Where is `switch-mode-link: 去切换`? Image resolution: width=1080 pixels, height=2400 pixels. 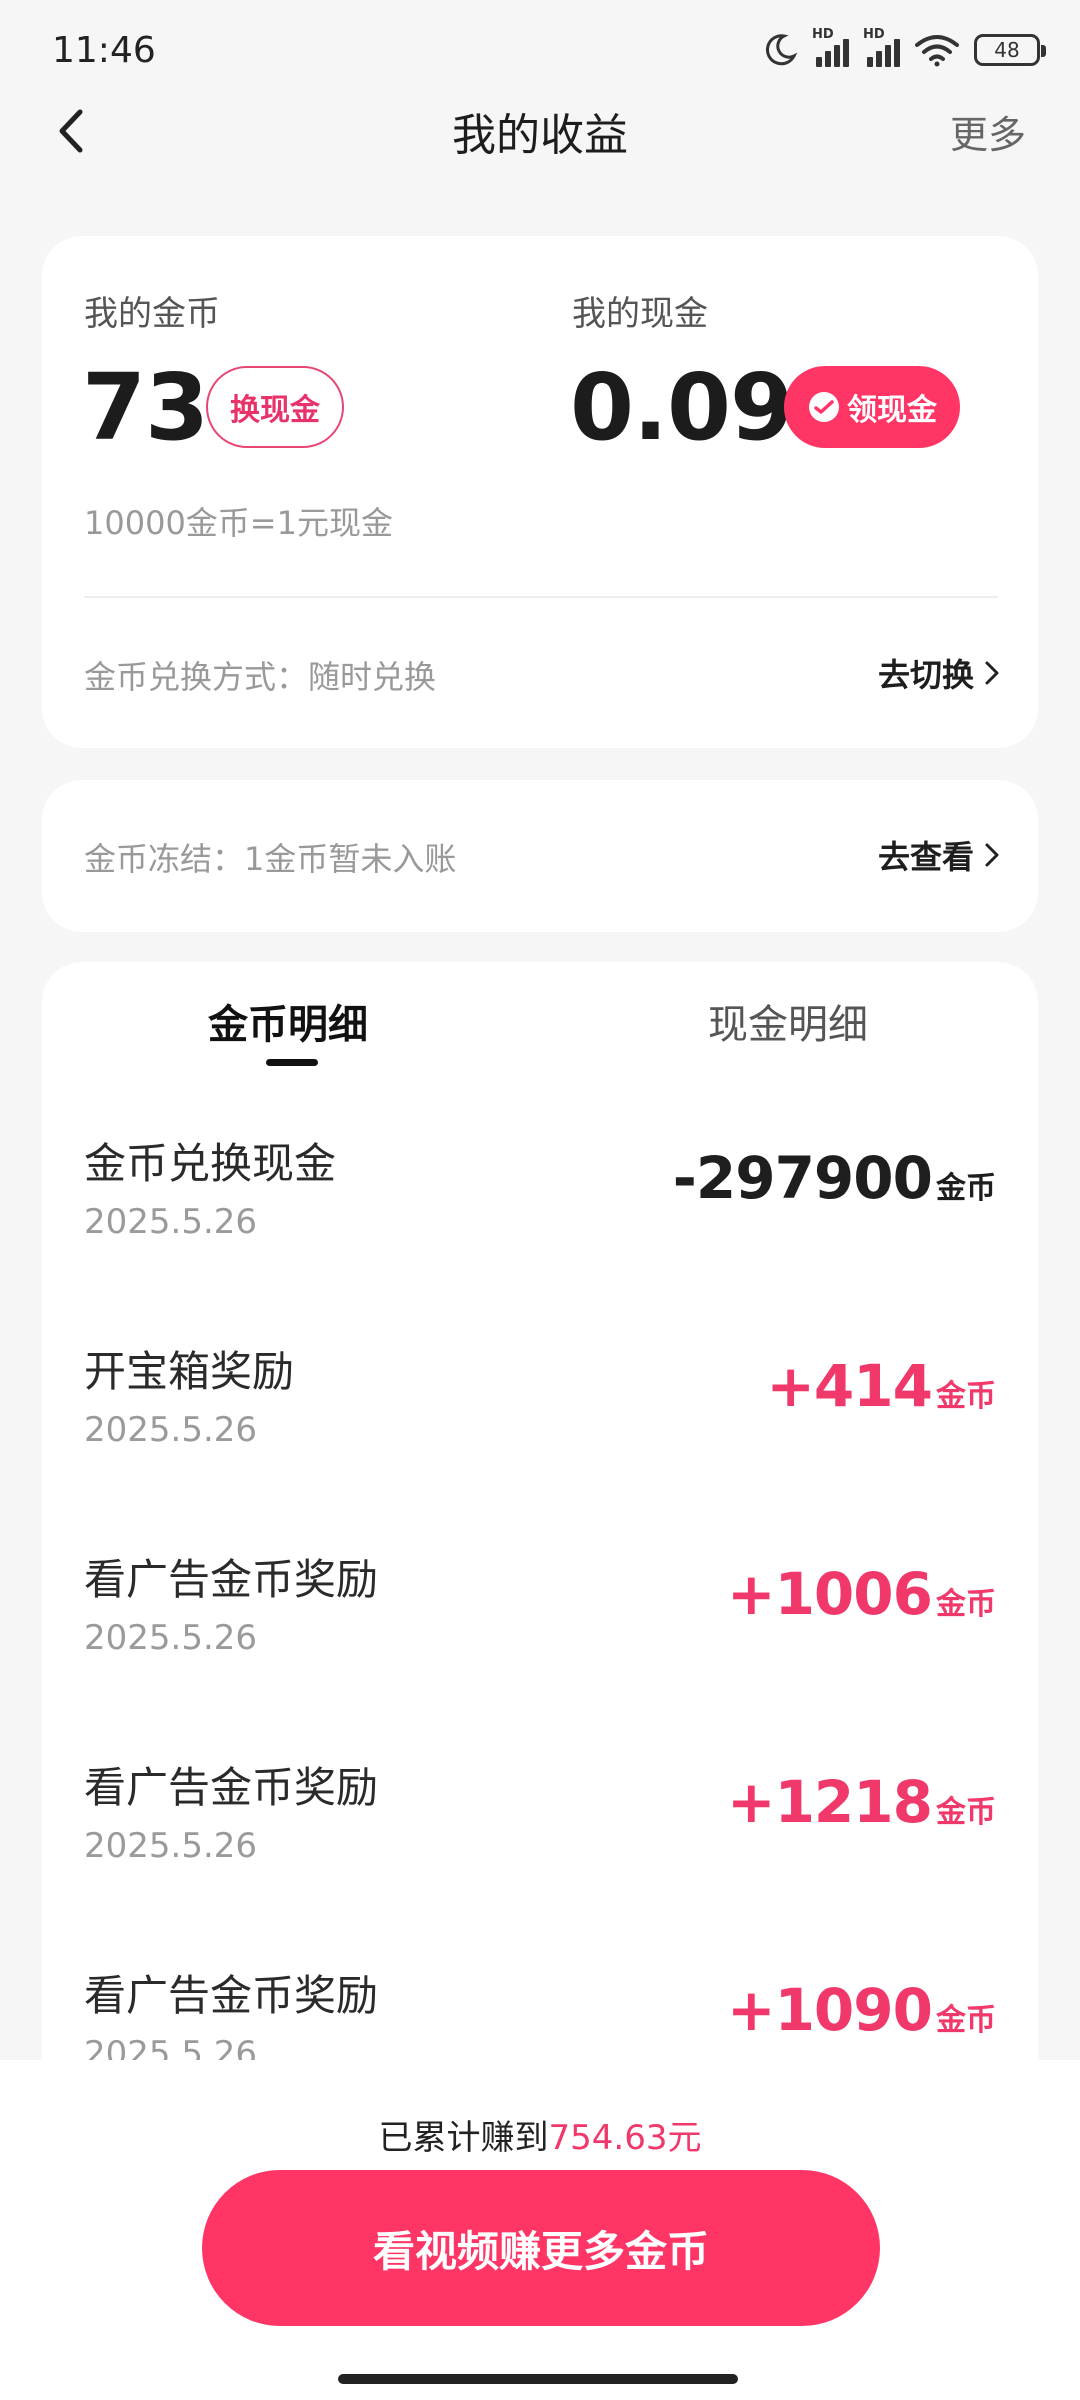 switch-mode-link: 去切换 is located at coordinates (939, 673).